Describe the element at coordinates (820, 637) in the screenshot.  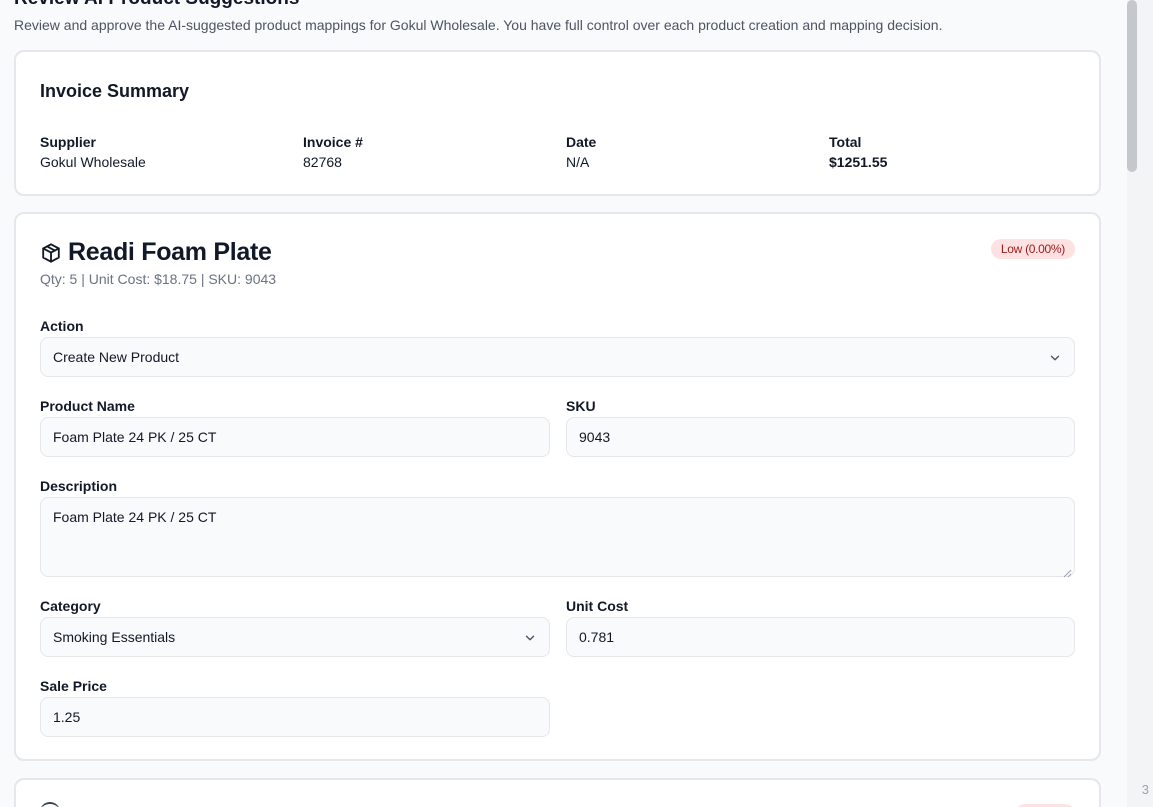
I see `unit-cost-input: 0.781` at that location.